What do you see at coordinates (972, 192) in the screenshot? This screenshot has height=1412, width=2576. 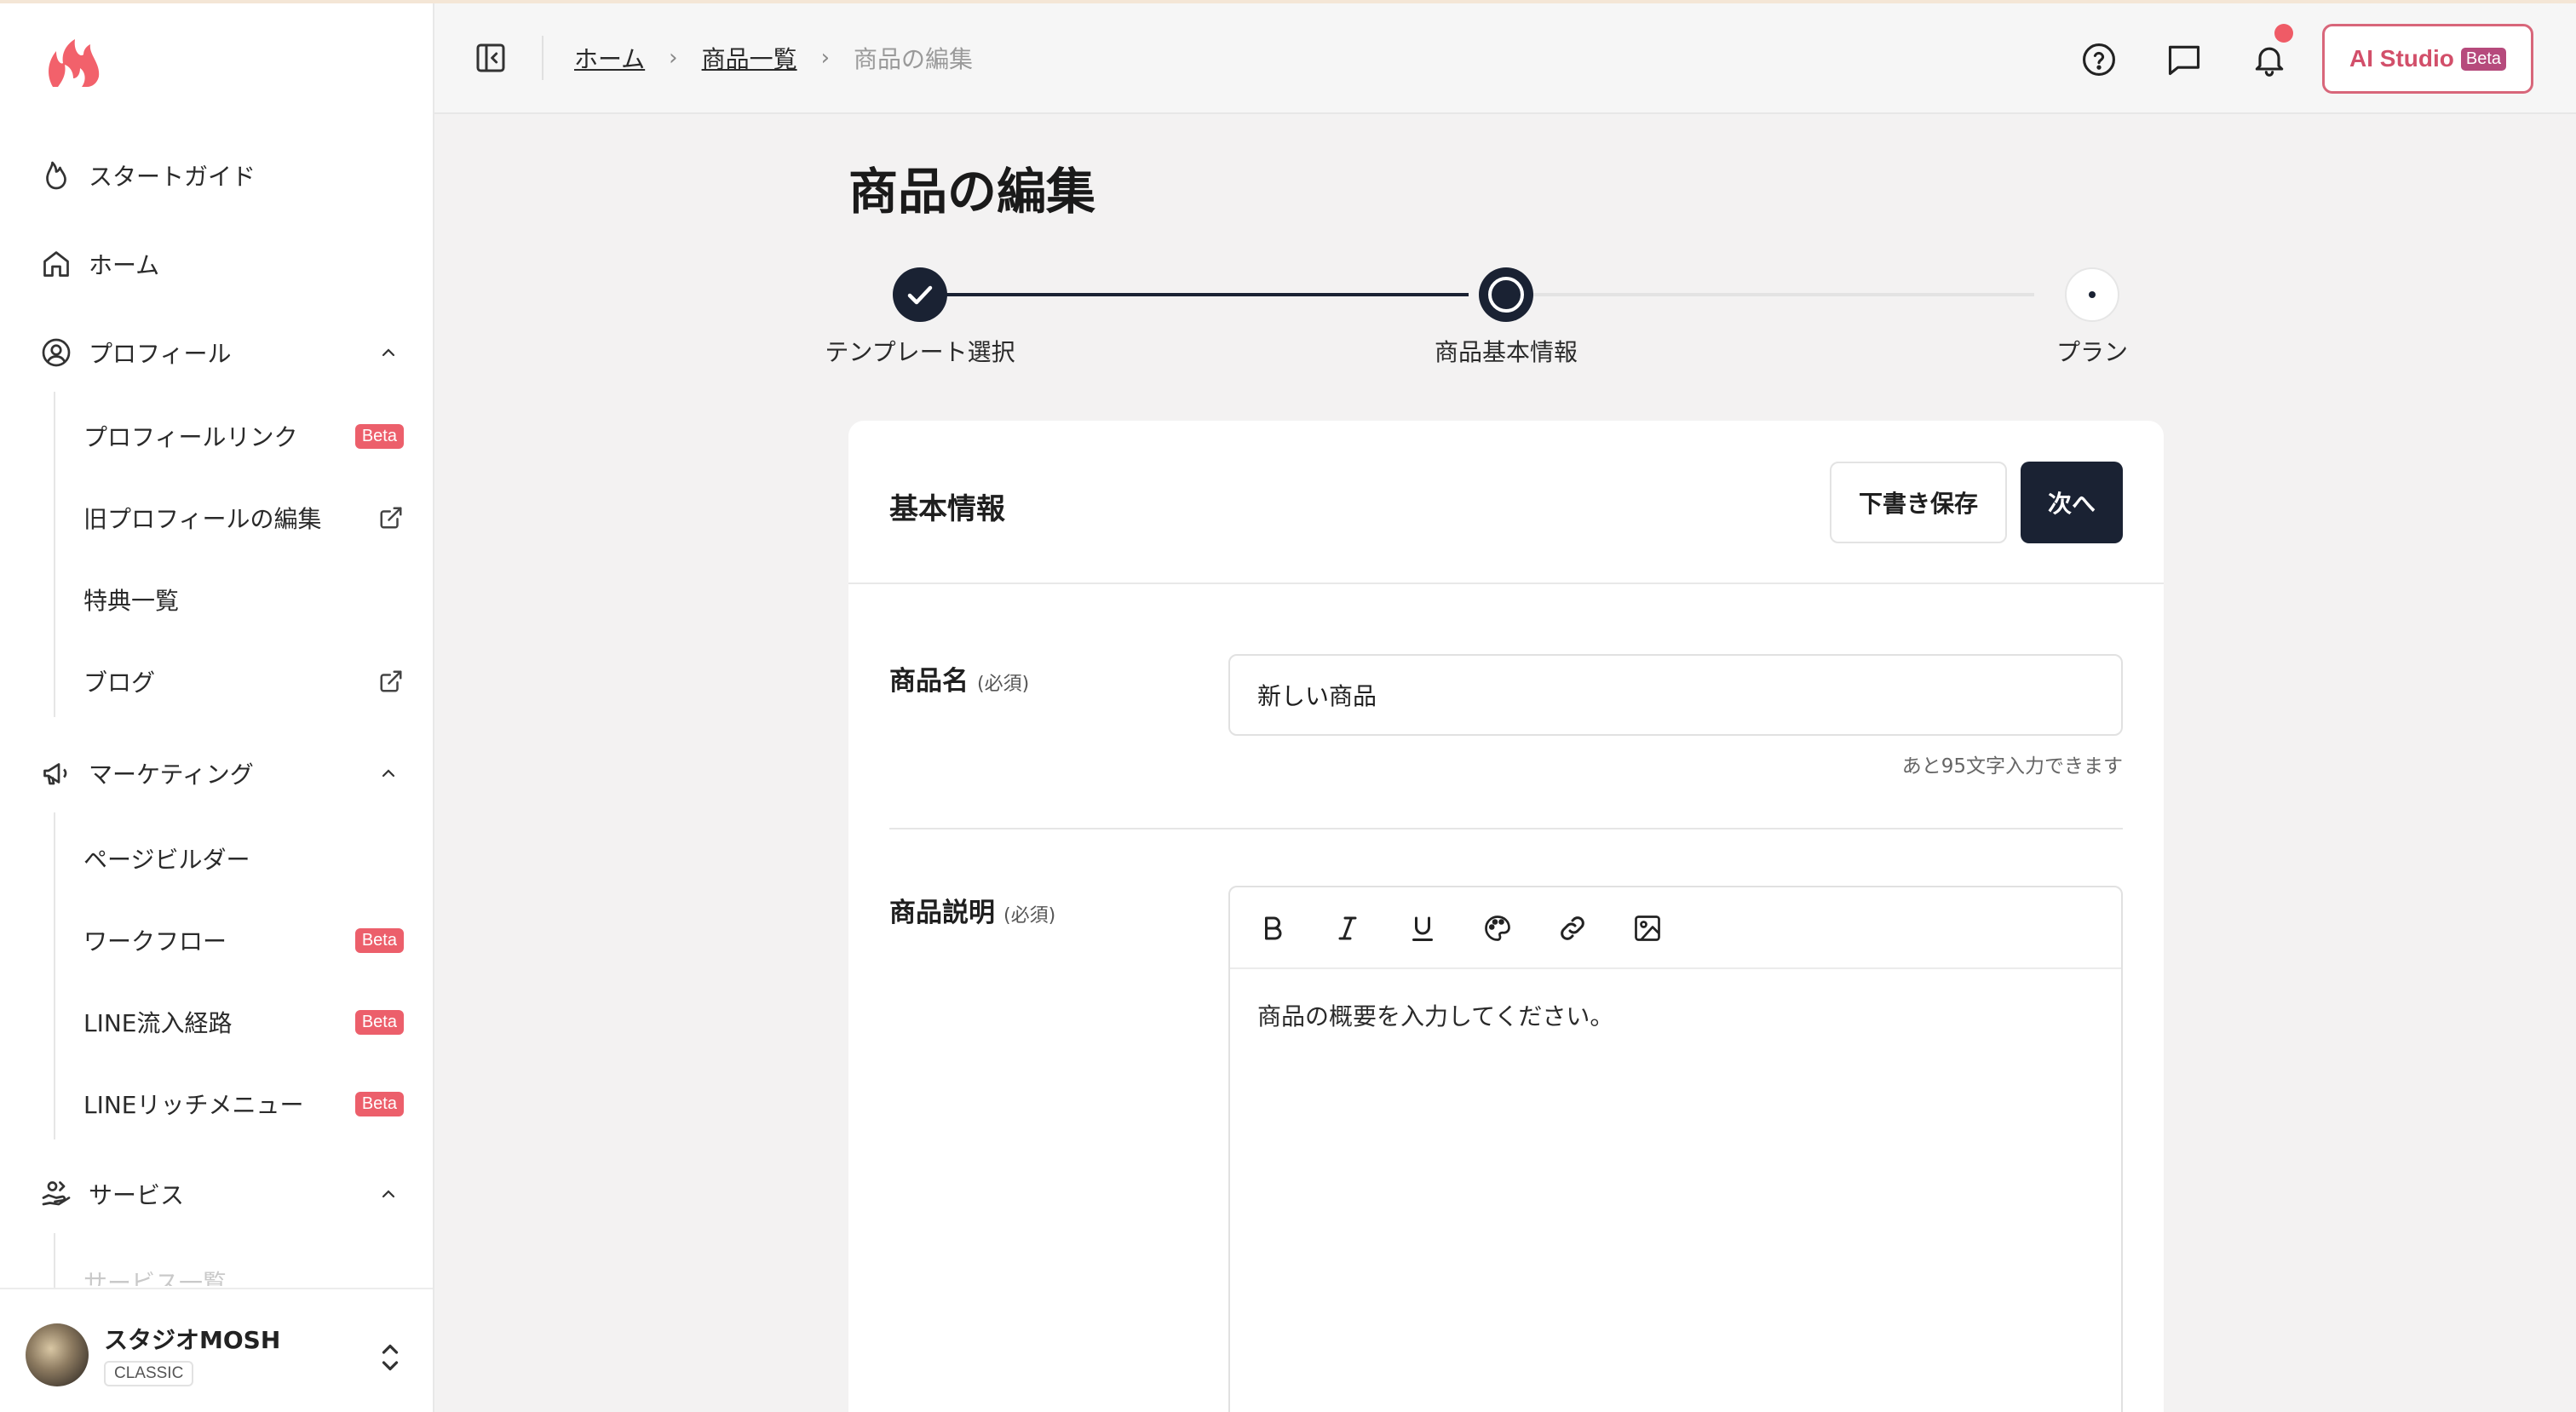 I see `page-title: 商品の編集` at bounding box center [972, 192].